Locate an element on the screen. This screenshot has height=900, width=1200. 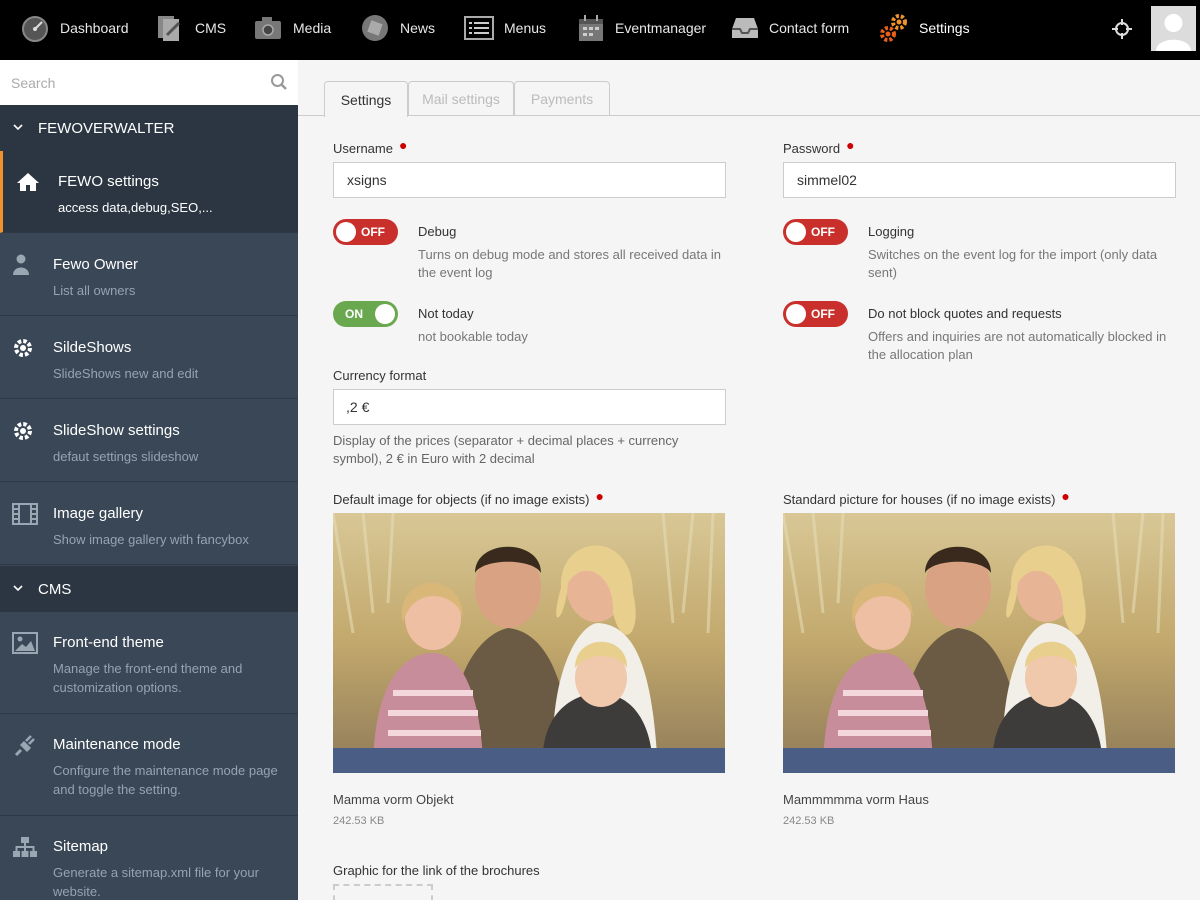
logging-title: Logging is located at coordinates (891, 231).